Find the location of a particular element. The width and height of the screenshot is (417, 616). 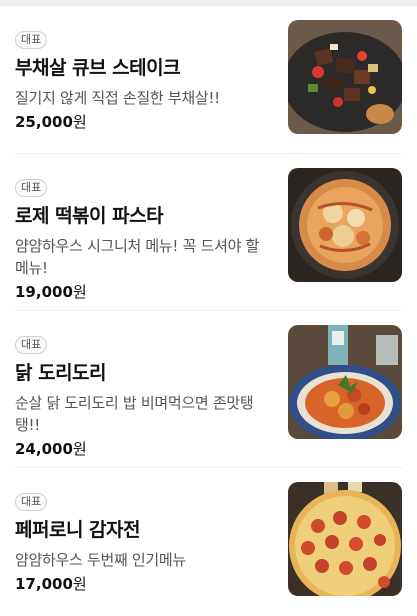

menu-item-price: 25,000원 is located at coordinates (140, 122).